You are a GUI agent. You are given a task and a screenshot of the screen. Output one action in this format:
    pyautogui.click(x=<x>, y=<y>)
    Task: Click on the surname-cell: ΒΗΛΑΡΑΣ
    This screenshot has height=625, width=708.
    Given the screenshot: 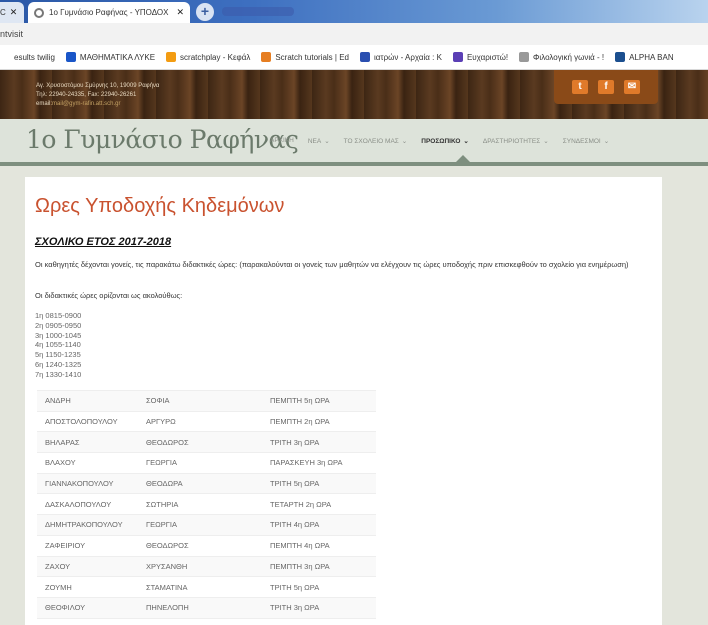 What is the action you would take?
    pyautogui.click(x=87, y=442)
    